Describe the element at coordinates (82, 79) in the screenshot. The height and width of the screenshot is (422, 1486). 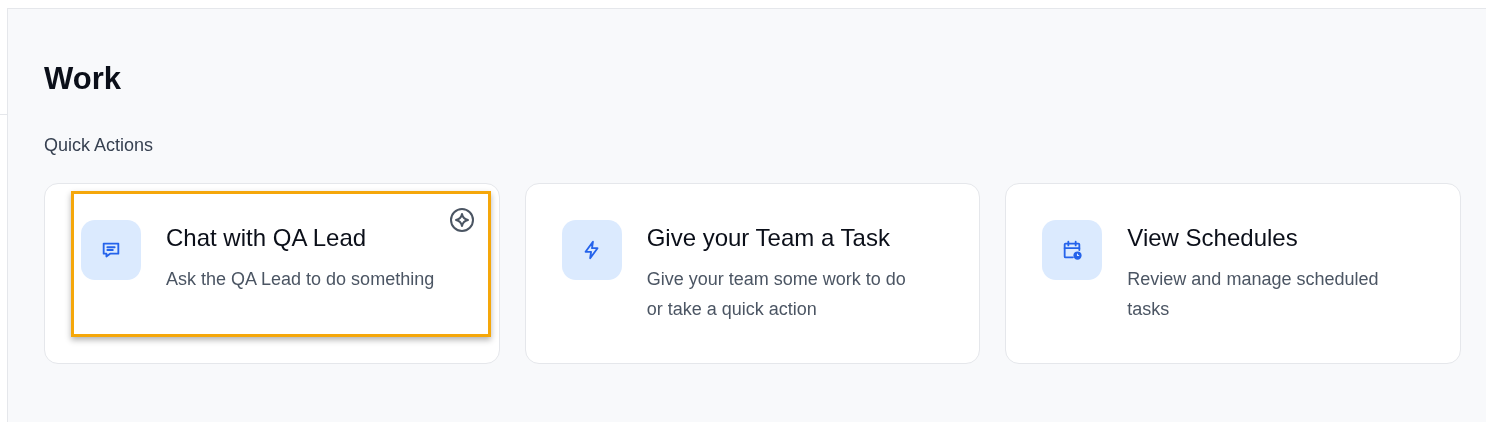
I see `page-title: Work` at that location.